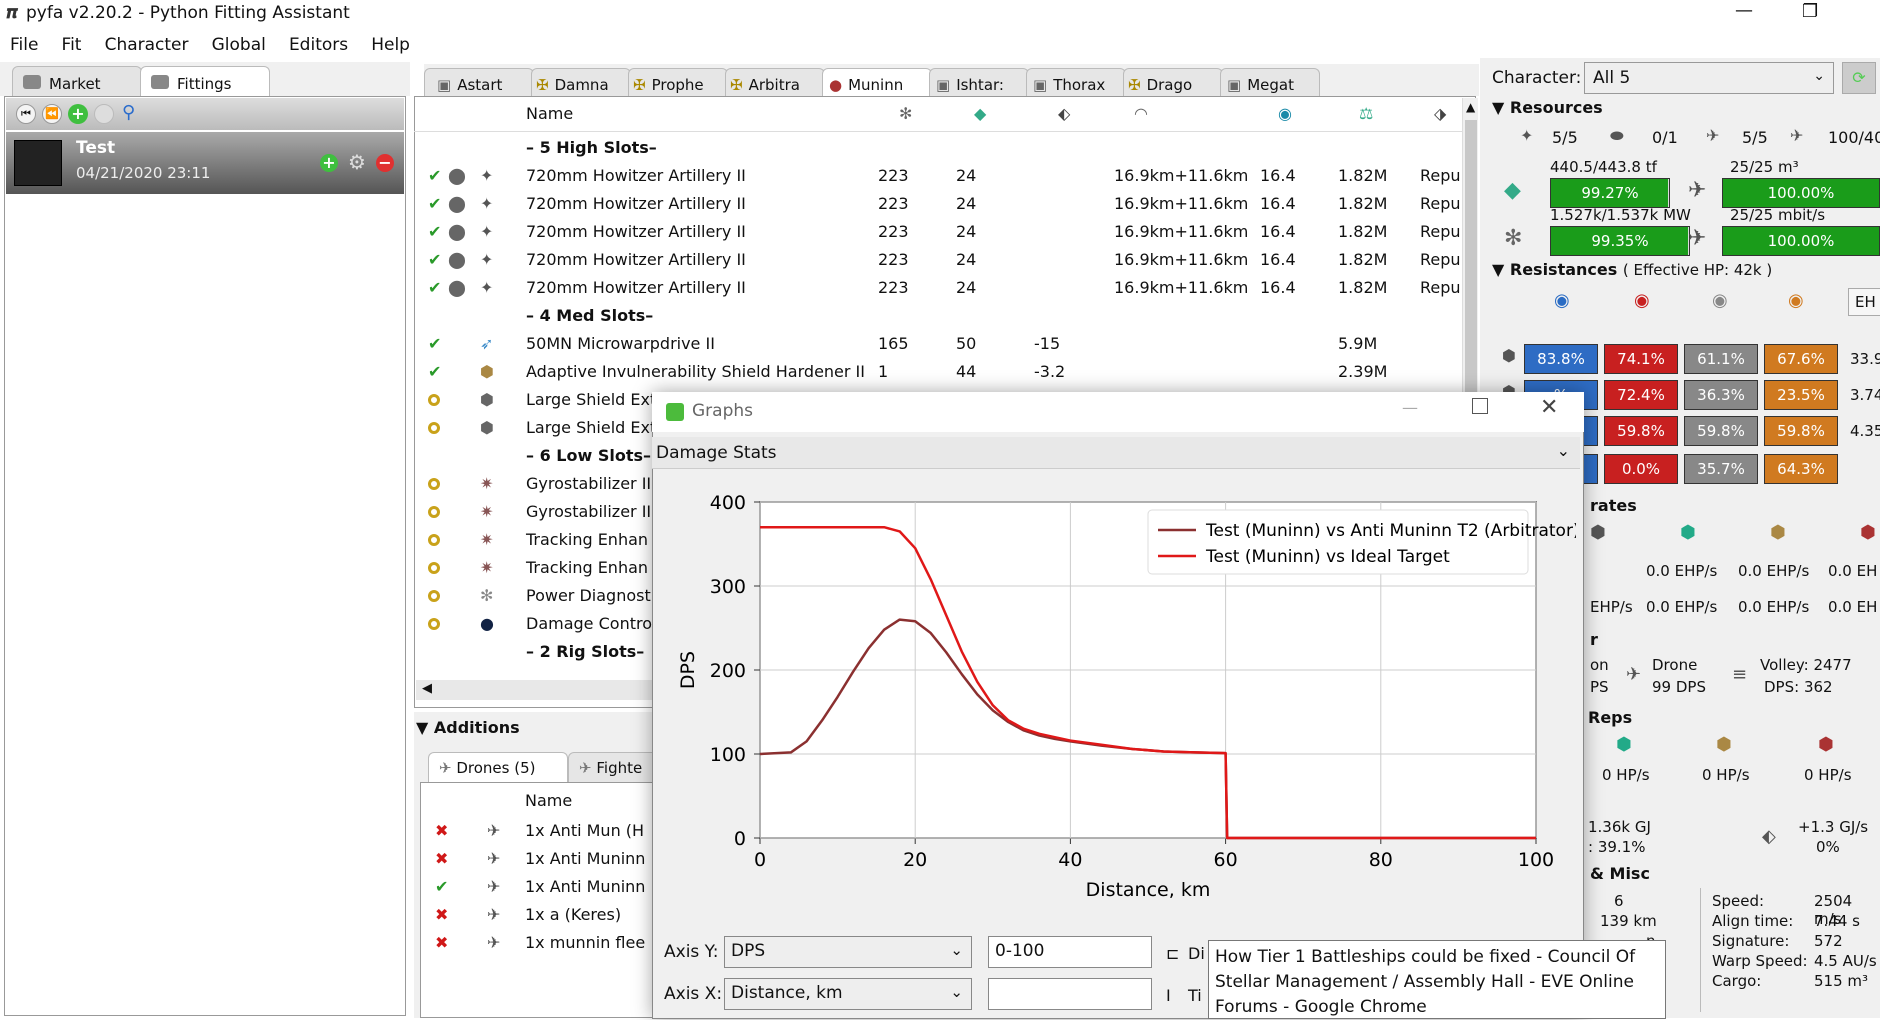 This screenshot has width=1880, height=1020. I want to click on tab-fittings: Fittings, so click(205, 82).